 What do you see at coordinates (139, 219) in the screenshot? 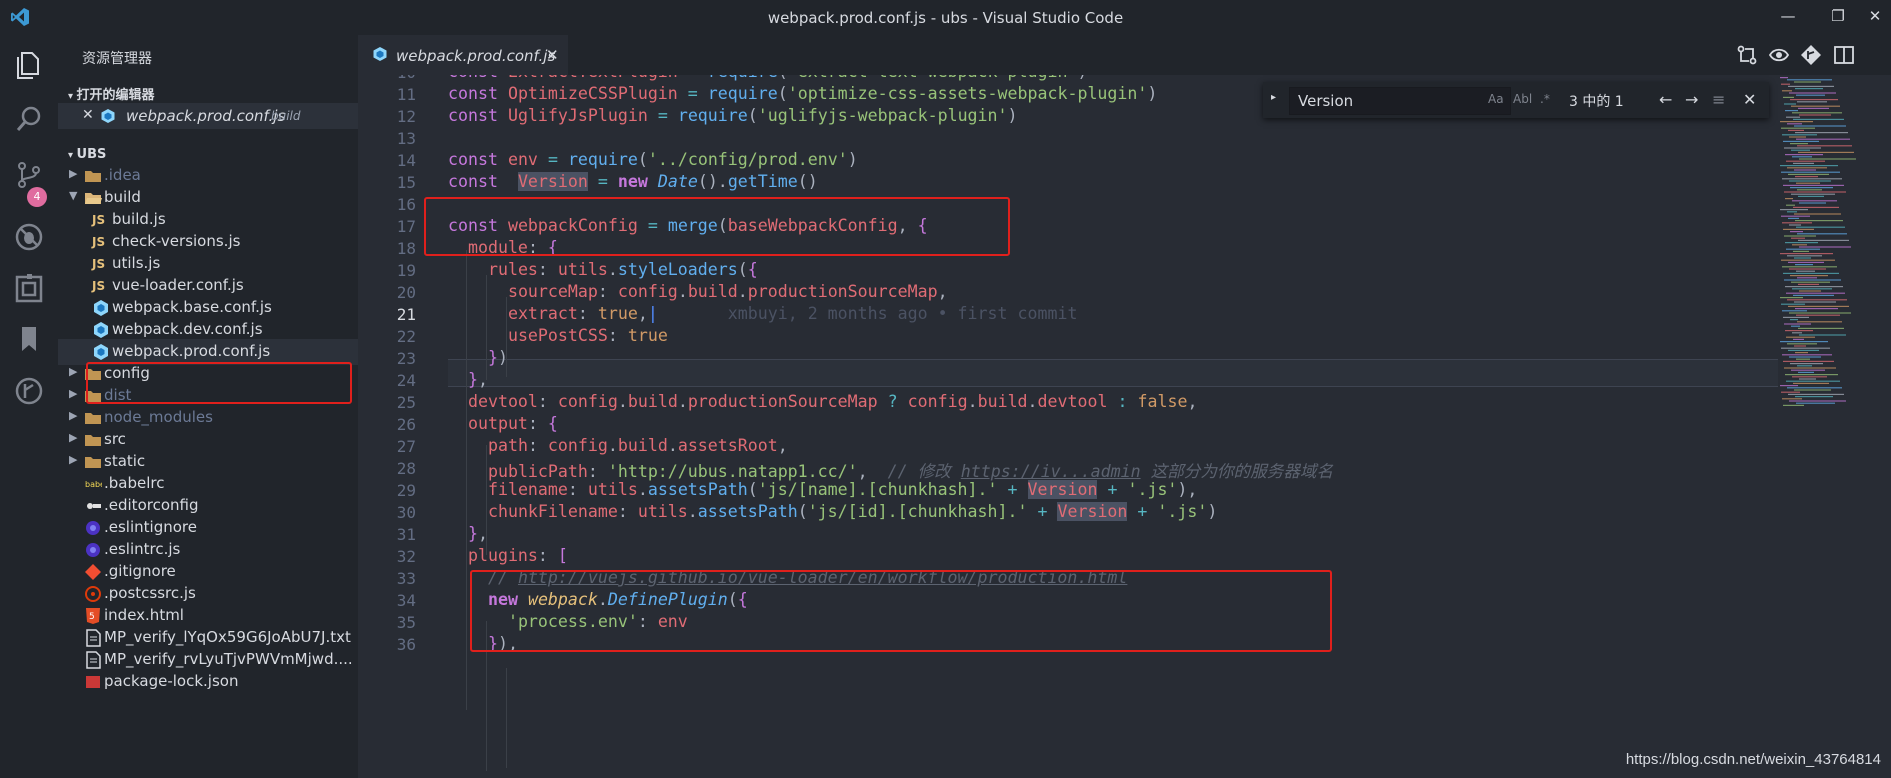
I see `tree-item-label: build.js` at bounding box center [139, 219].